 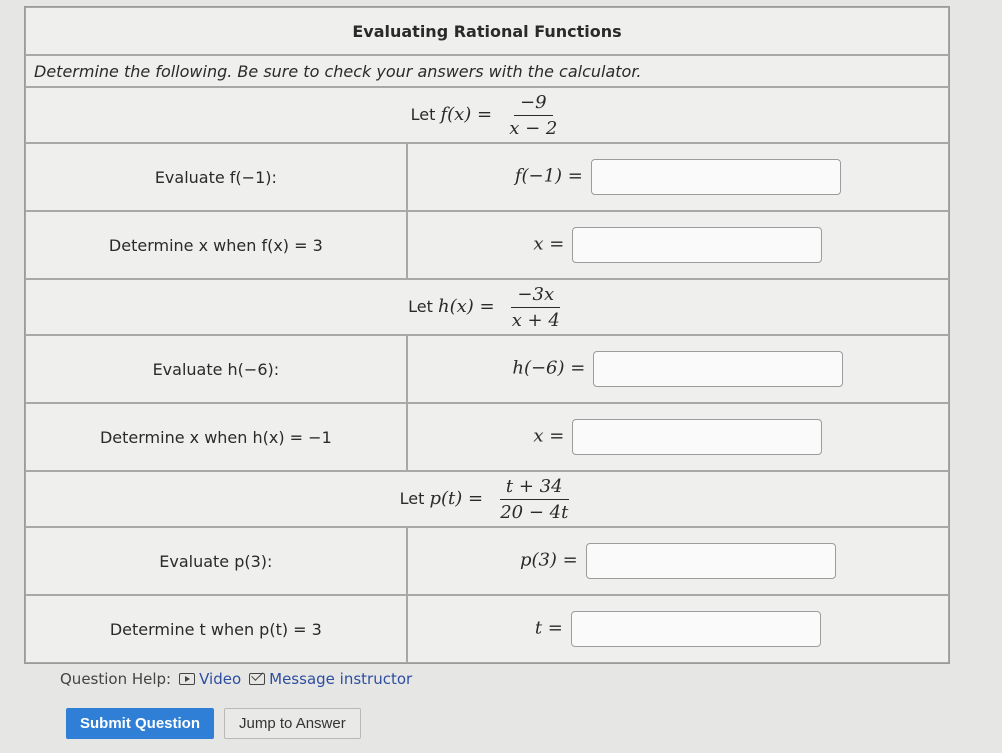 I want to click on answer-input-f-eval, so click(x=715, y=177).